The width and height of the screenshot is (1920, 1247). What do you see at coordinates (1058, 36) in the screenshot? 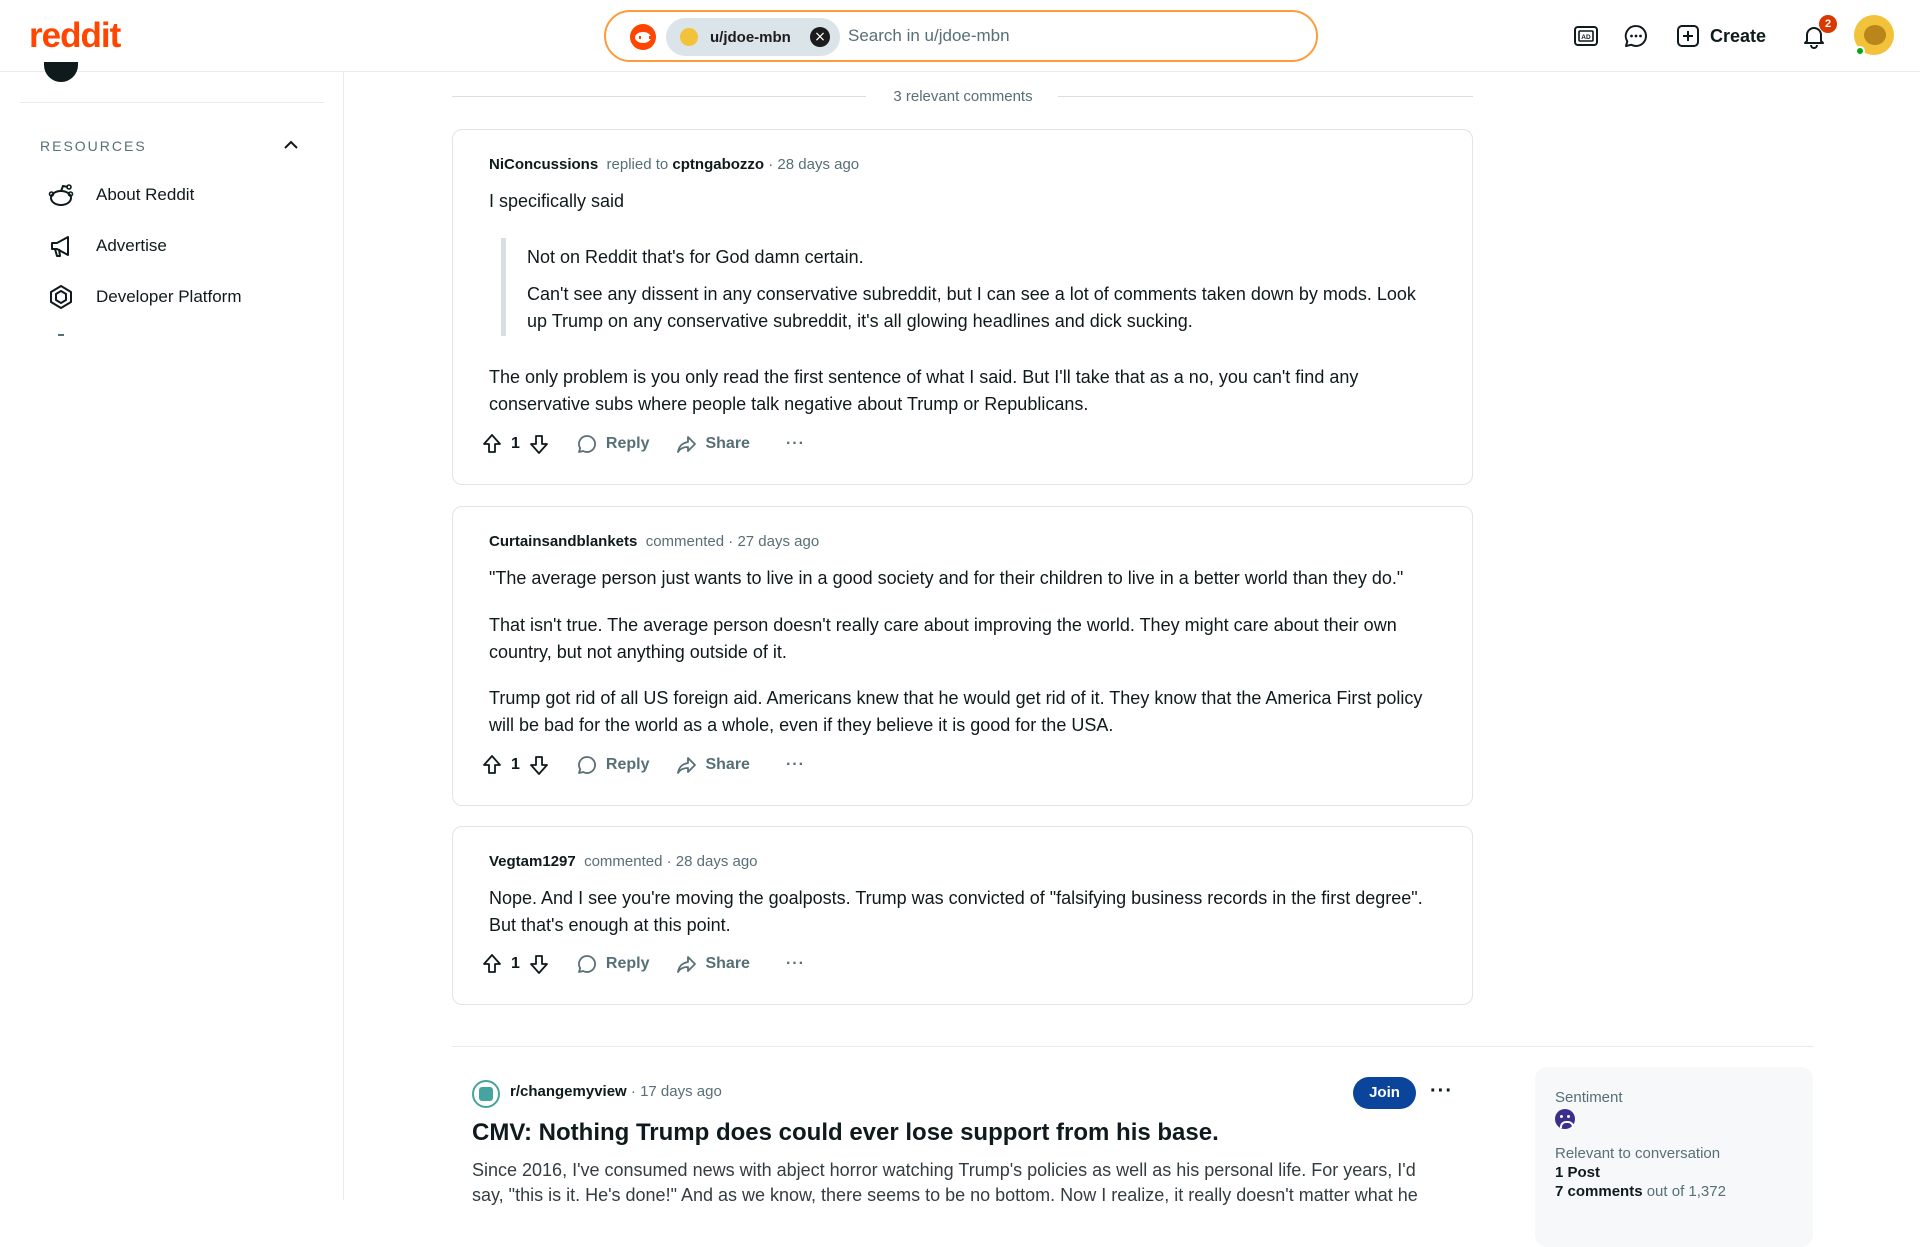
I see `search-input` at bounding box center [1058, 36].